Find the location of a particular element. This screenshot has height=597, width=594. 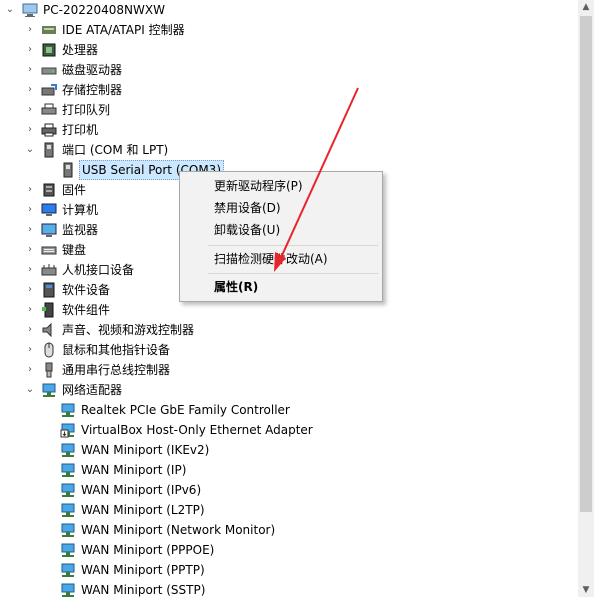

tree-item-sound: › 声音、视频和游戏控制器 is located at coordinates (280, 330).